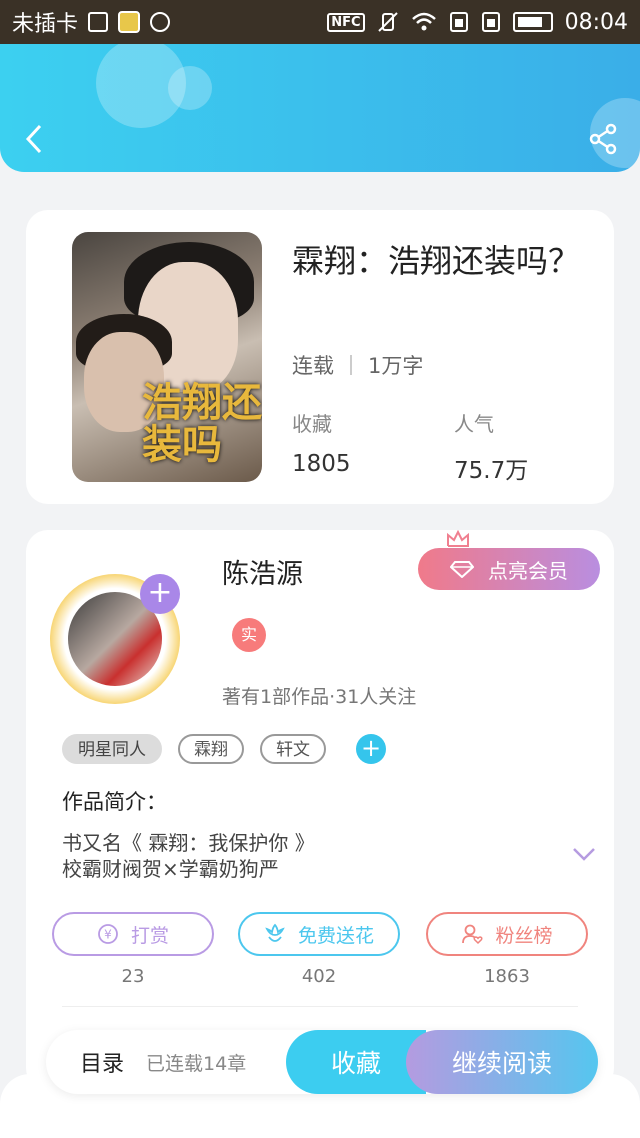 The image size is (640, 1138). I want to click on reward-label: 打赏, so click(149, 935).